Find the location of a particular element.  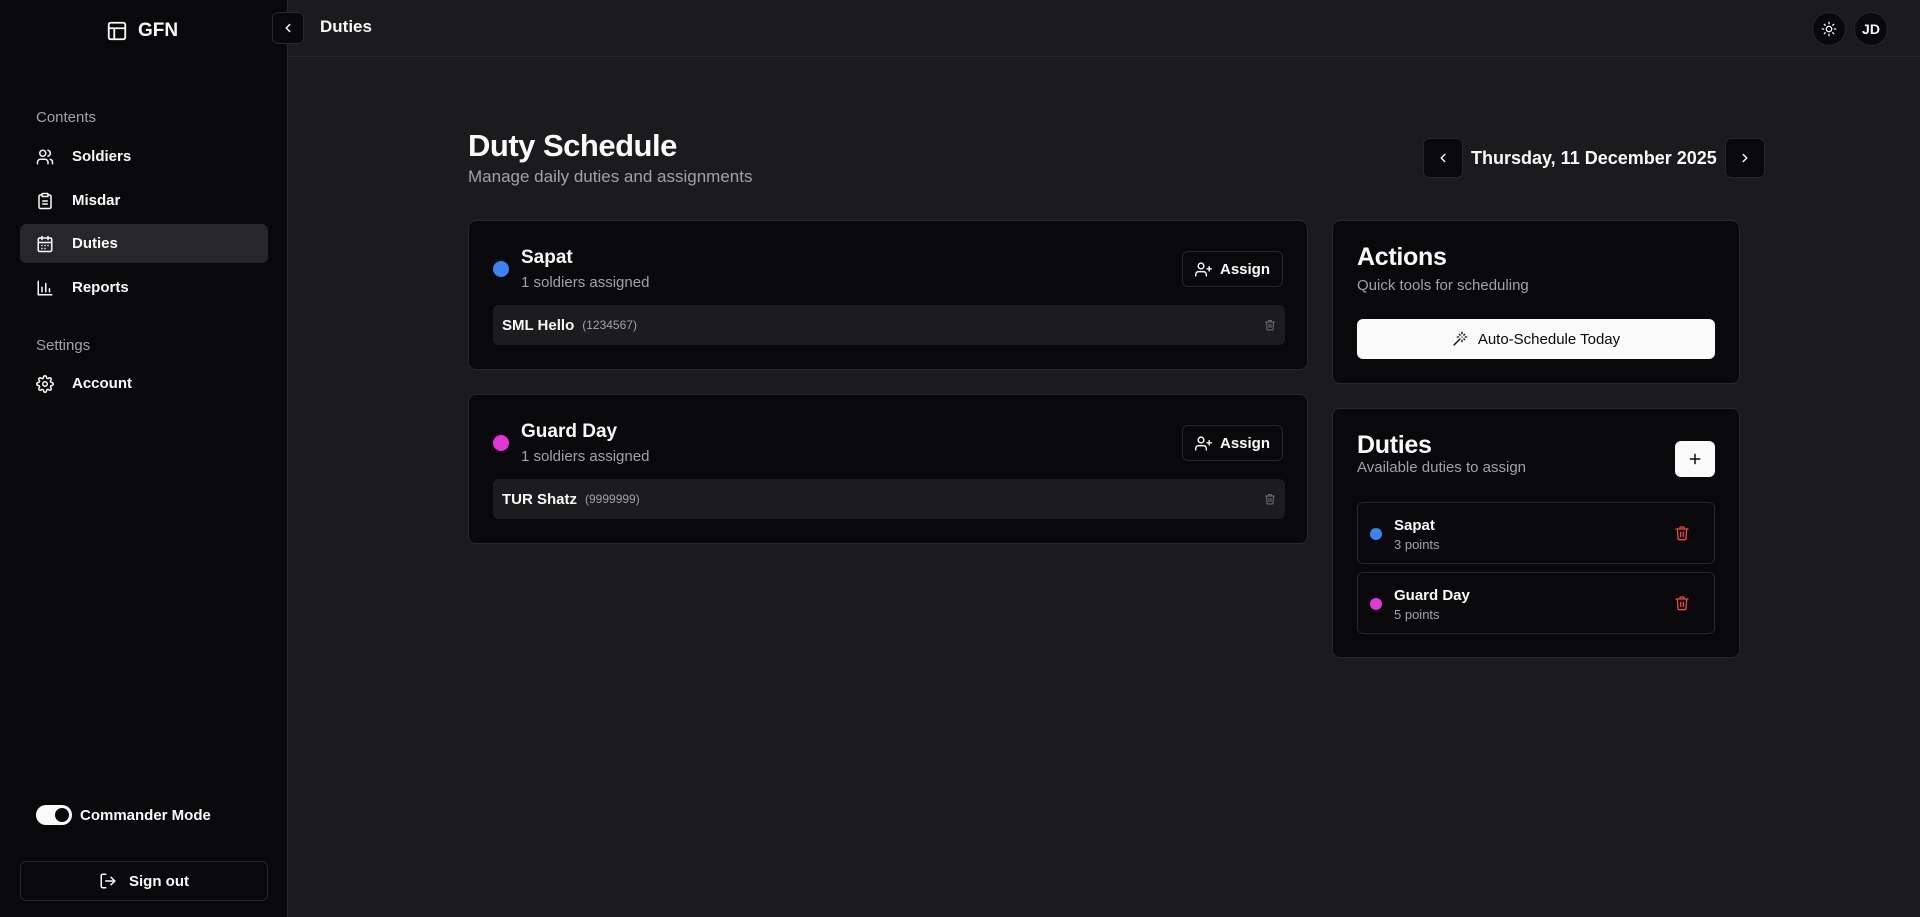

sidebar-item-duties: Duties is located at coordinates (144, 243).